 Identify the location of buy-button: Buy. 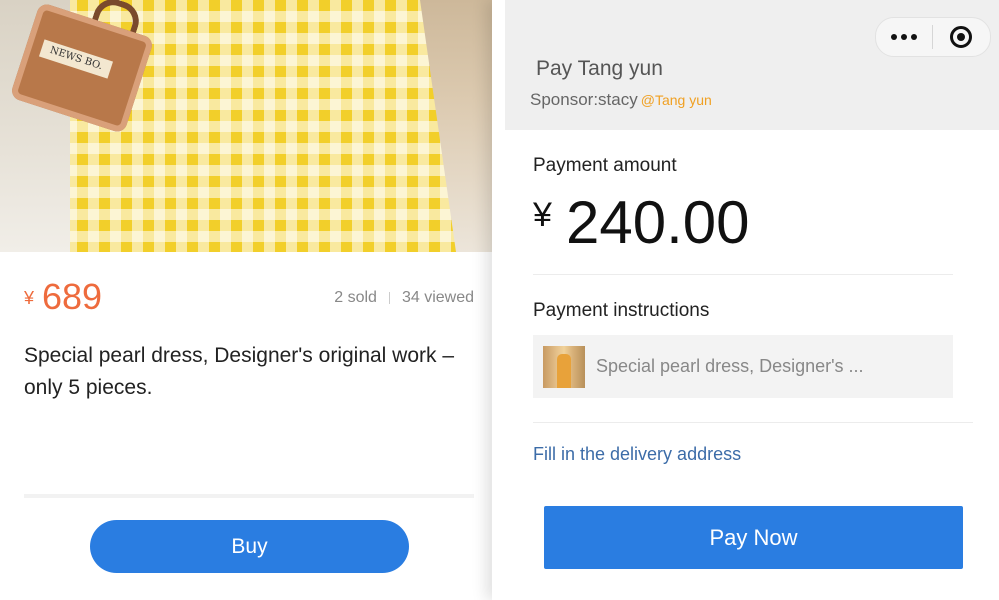
(249, 546).